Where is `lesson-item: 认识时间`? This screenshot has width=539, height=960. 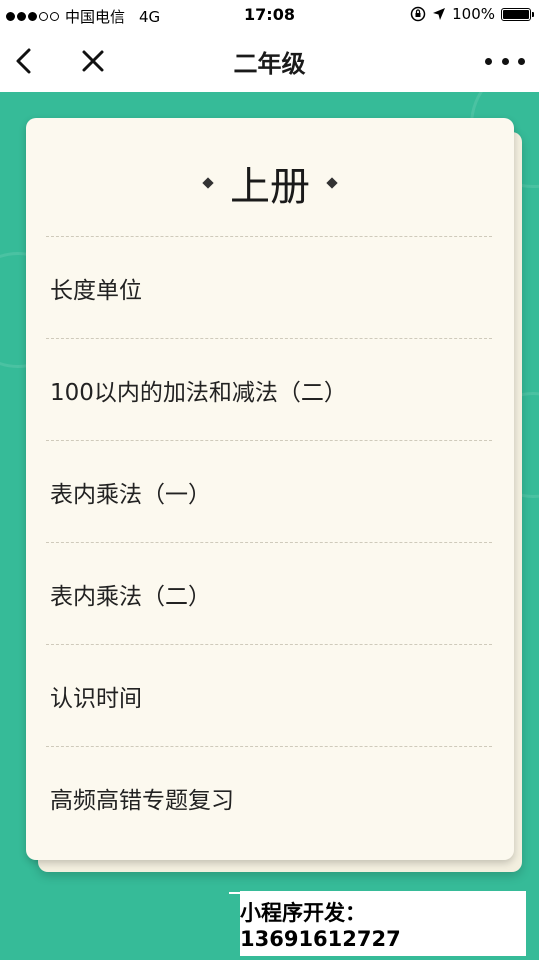 lesson-item: 认识时间 is located at coordinates (269, 695).